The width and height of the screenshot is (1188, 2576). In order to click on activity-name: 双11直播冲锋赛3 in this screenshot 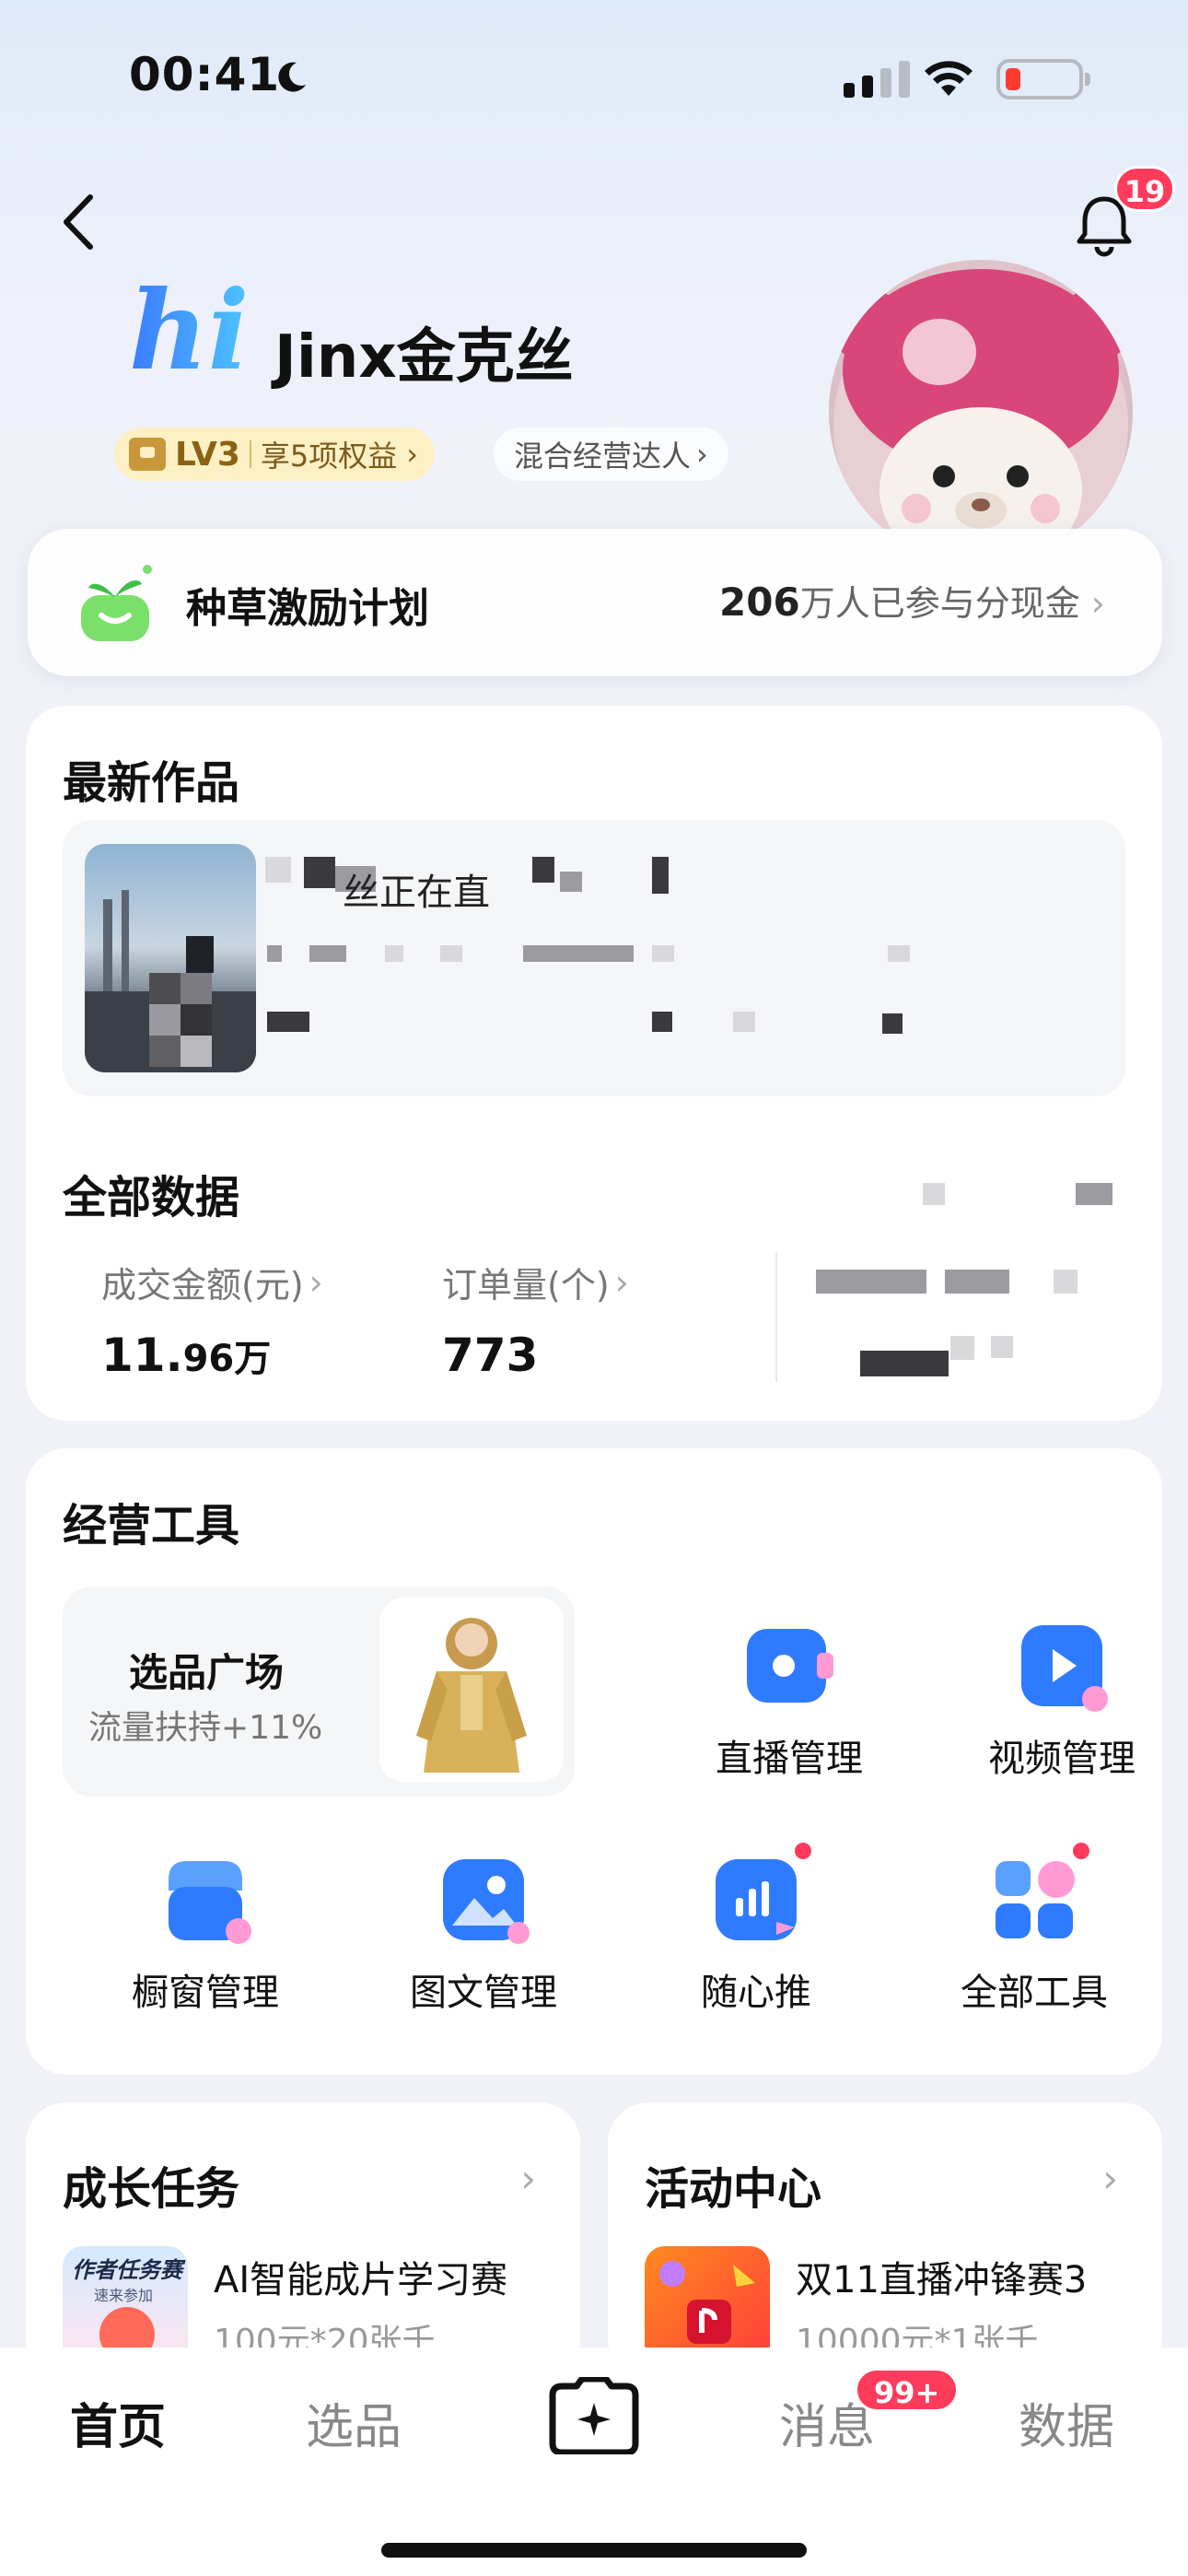, I will do `click(942, 2280)`.